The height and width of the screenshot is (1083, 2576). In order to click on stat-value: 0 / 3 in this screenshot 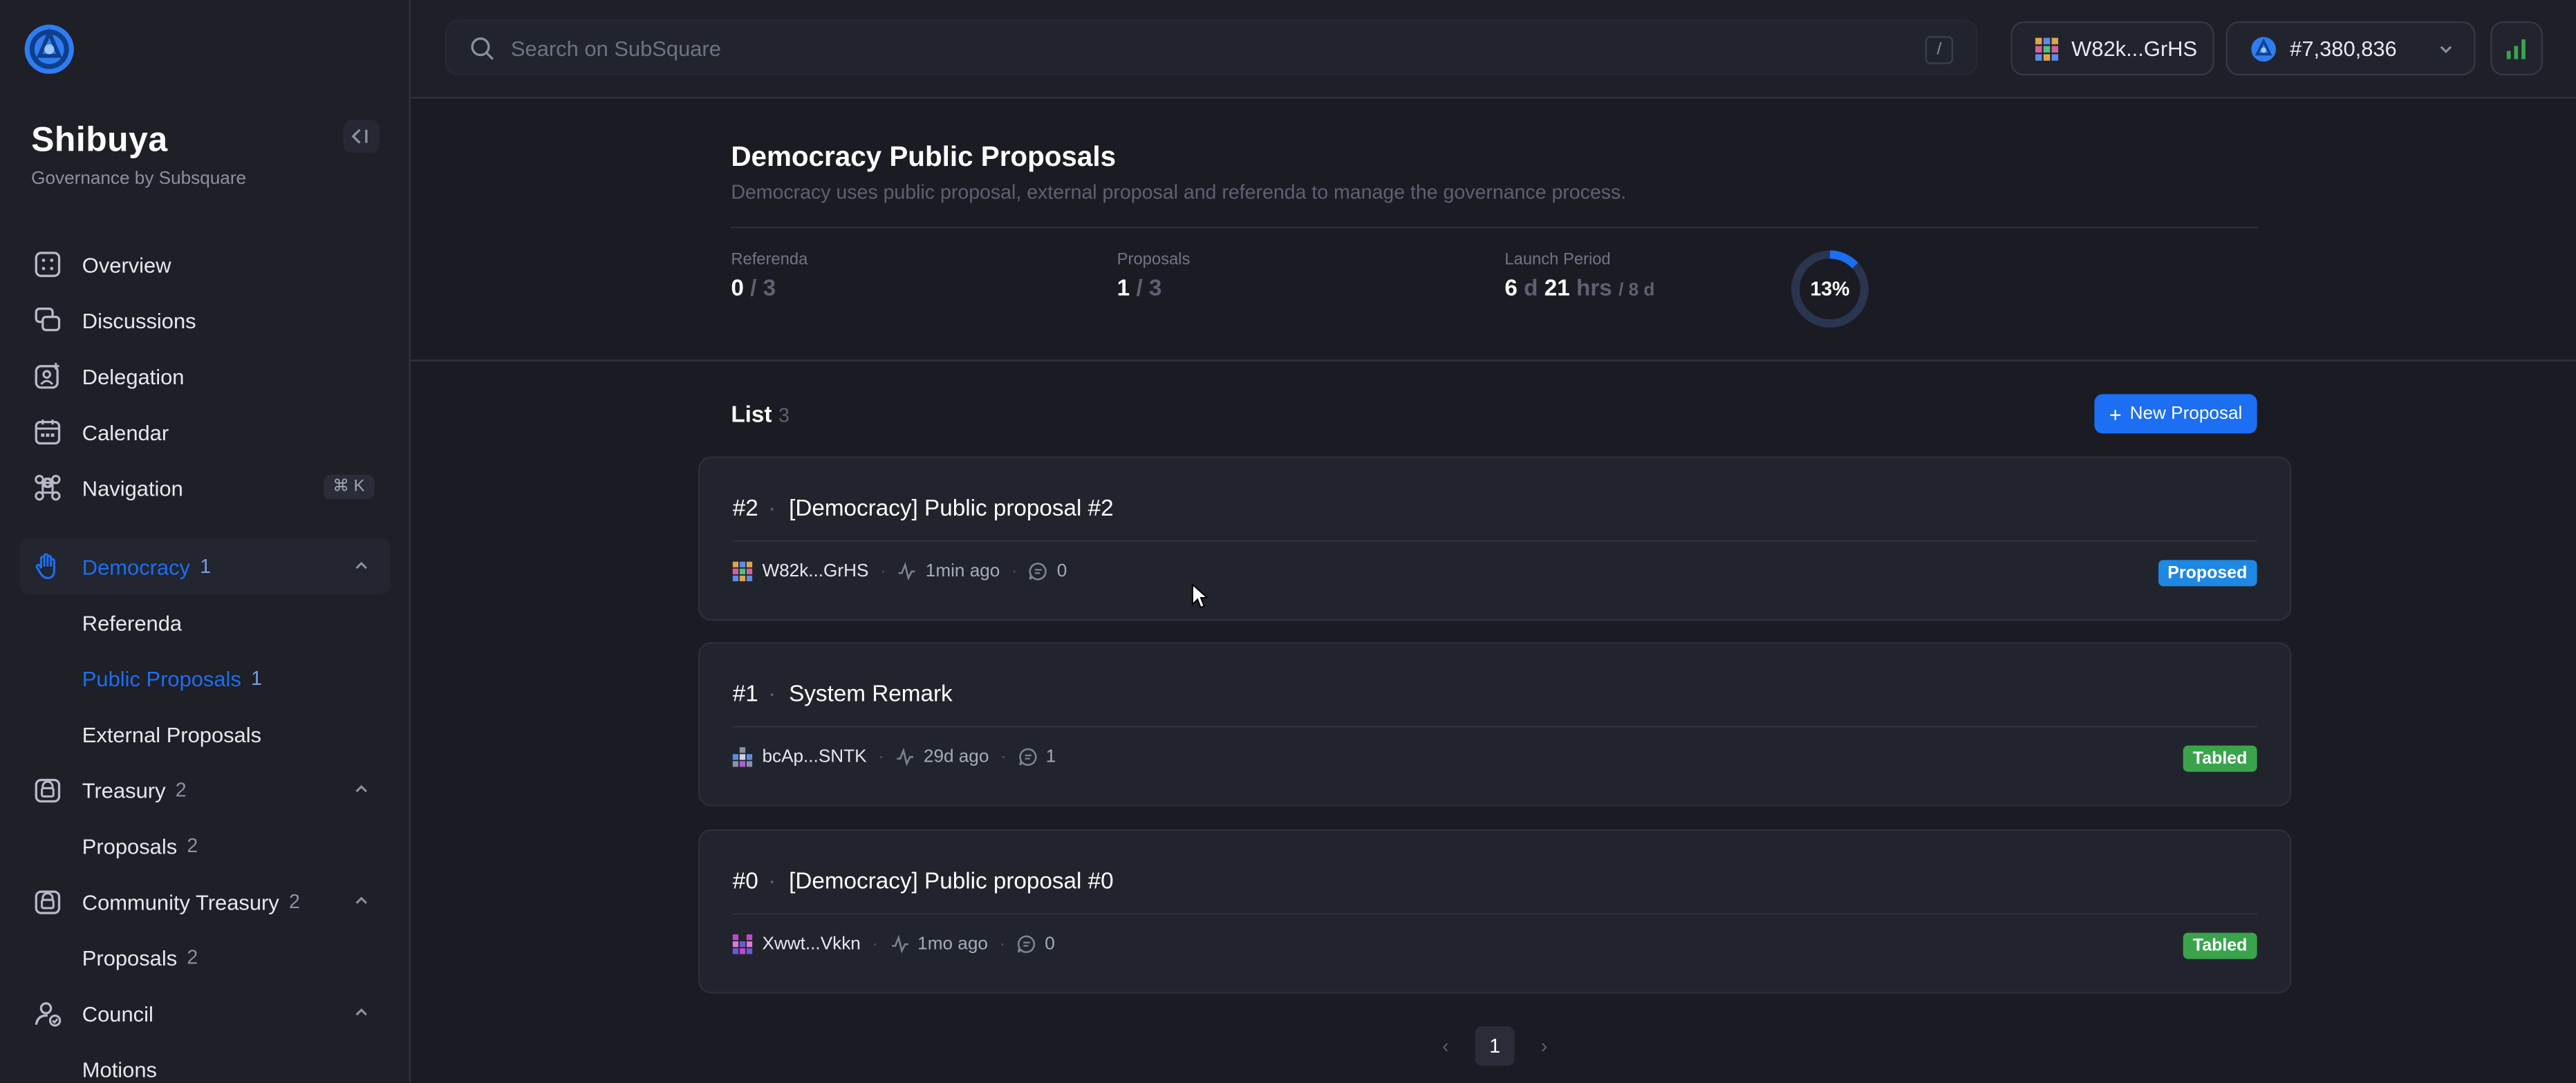, I will do `click(769, 287)`.